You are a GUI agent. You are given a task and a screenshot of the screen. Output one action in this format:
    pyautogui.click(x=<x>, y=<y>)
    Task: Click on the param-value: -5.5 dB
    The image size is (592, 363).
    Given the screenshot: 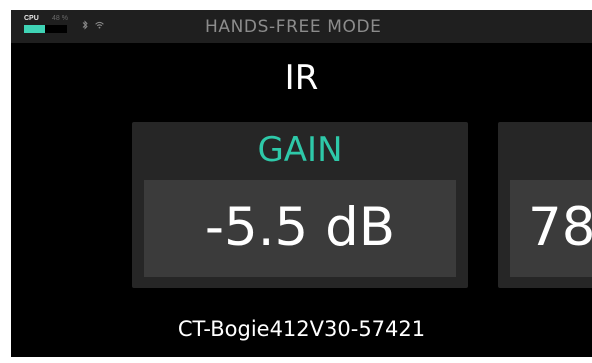 What is the action you would take?
    pyautogui.click(x=300, y=227)
    